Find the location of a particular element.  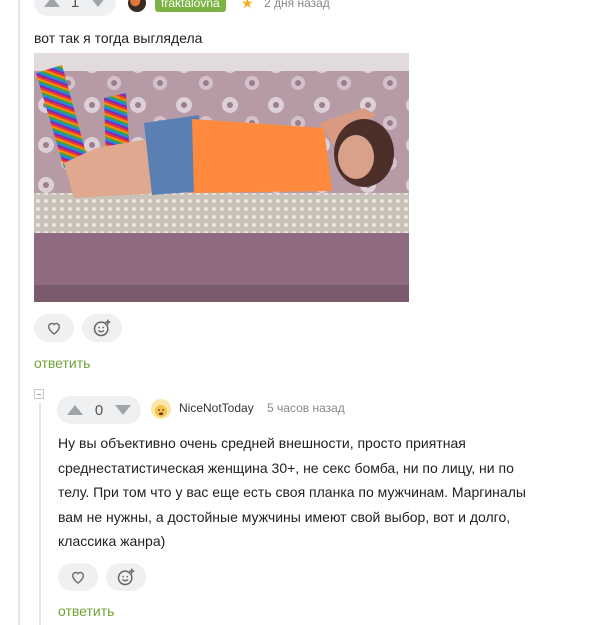

comment-time: 2 дня назад is located at coordinates (297, 5).